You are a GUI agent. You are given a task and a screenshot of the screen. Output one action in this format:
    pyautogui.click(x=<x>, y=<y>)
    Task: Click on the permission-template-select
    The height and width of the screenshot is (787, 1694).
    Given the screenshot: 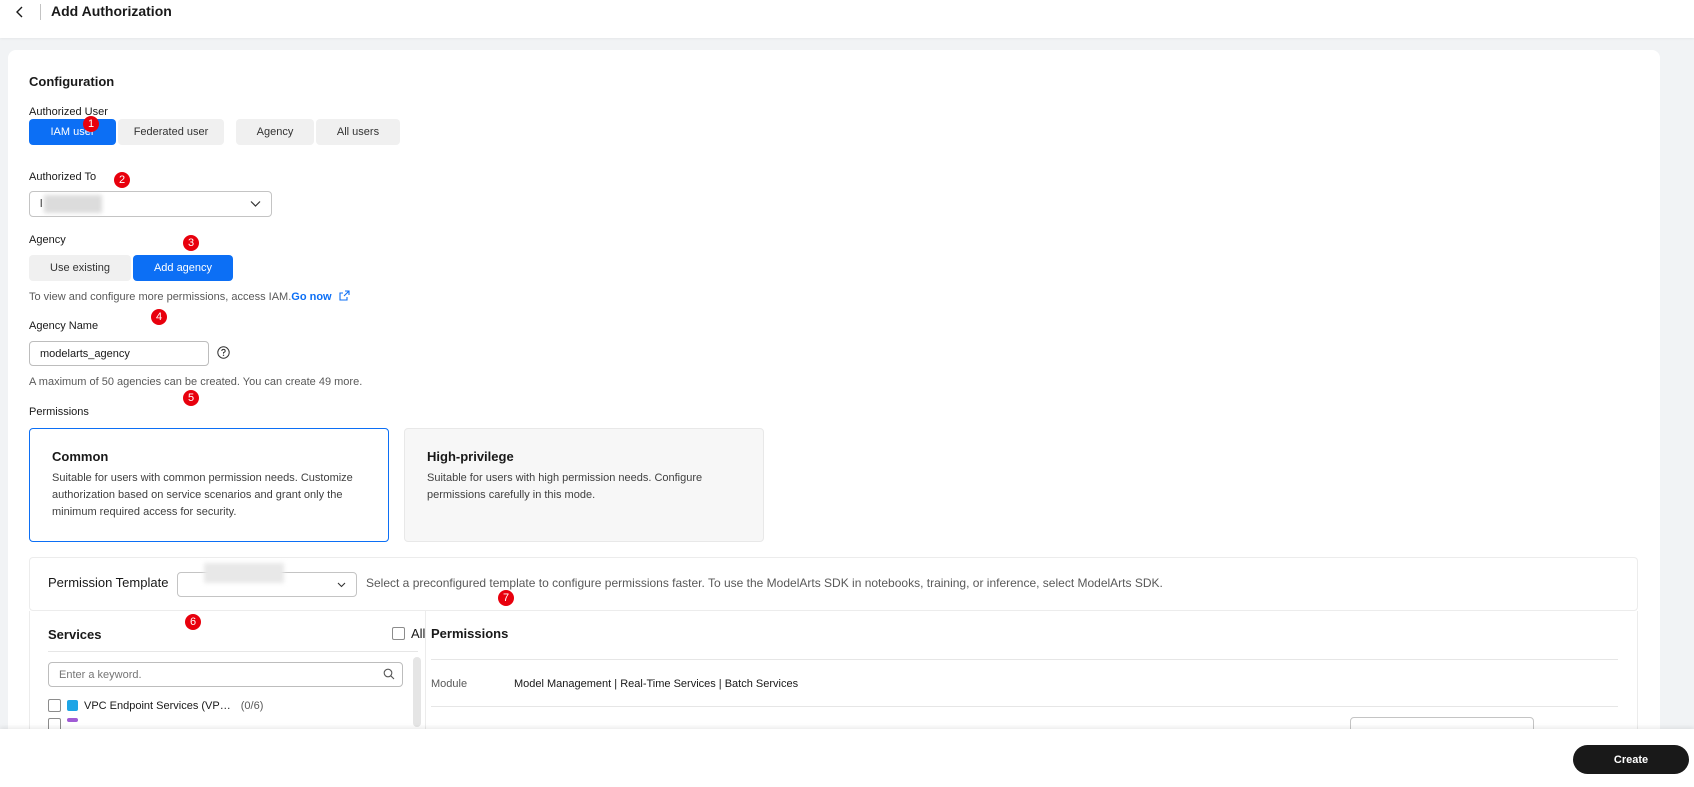 What is the action you would take?
    pyautogui.click(x=267, y=580)
    